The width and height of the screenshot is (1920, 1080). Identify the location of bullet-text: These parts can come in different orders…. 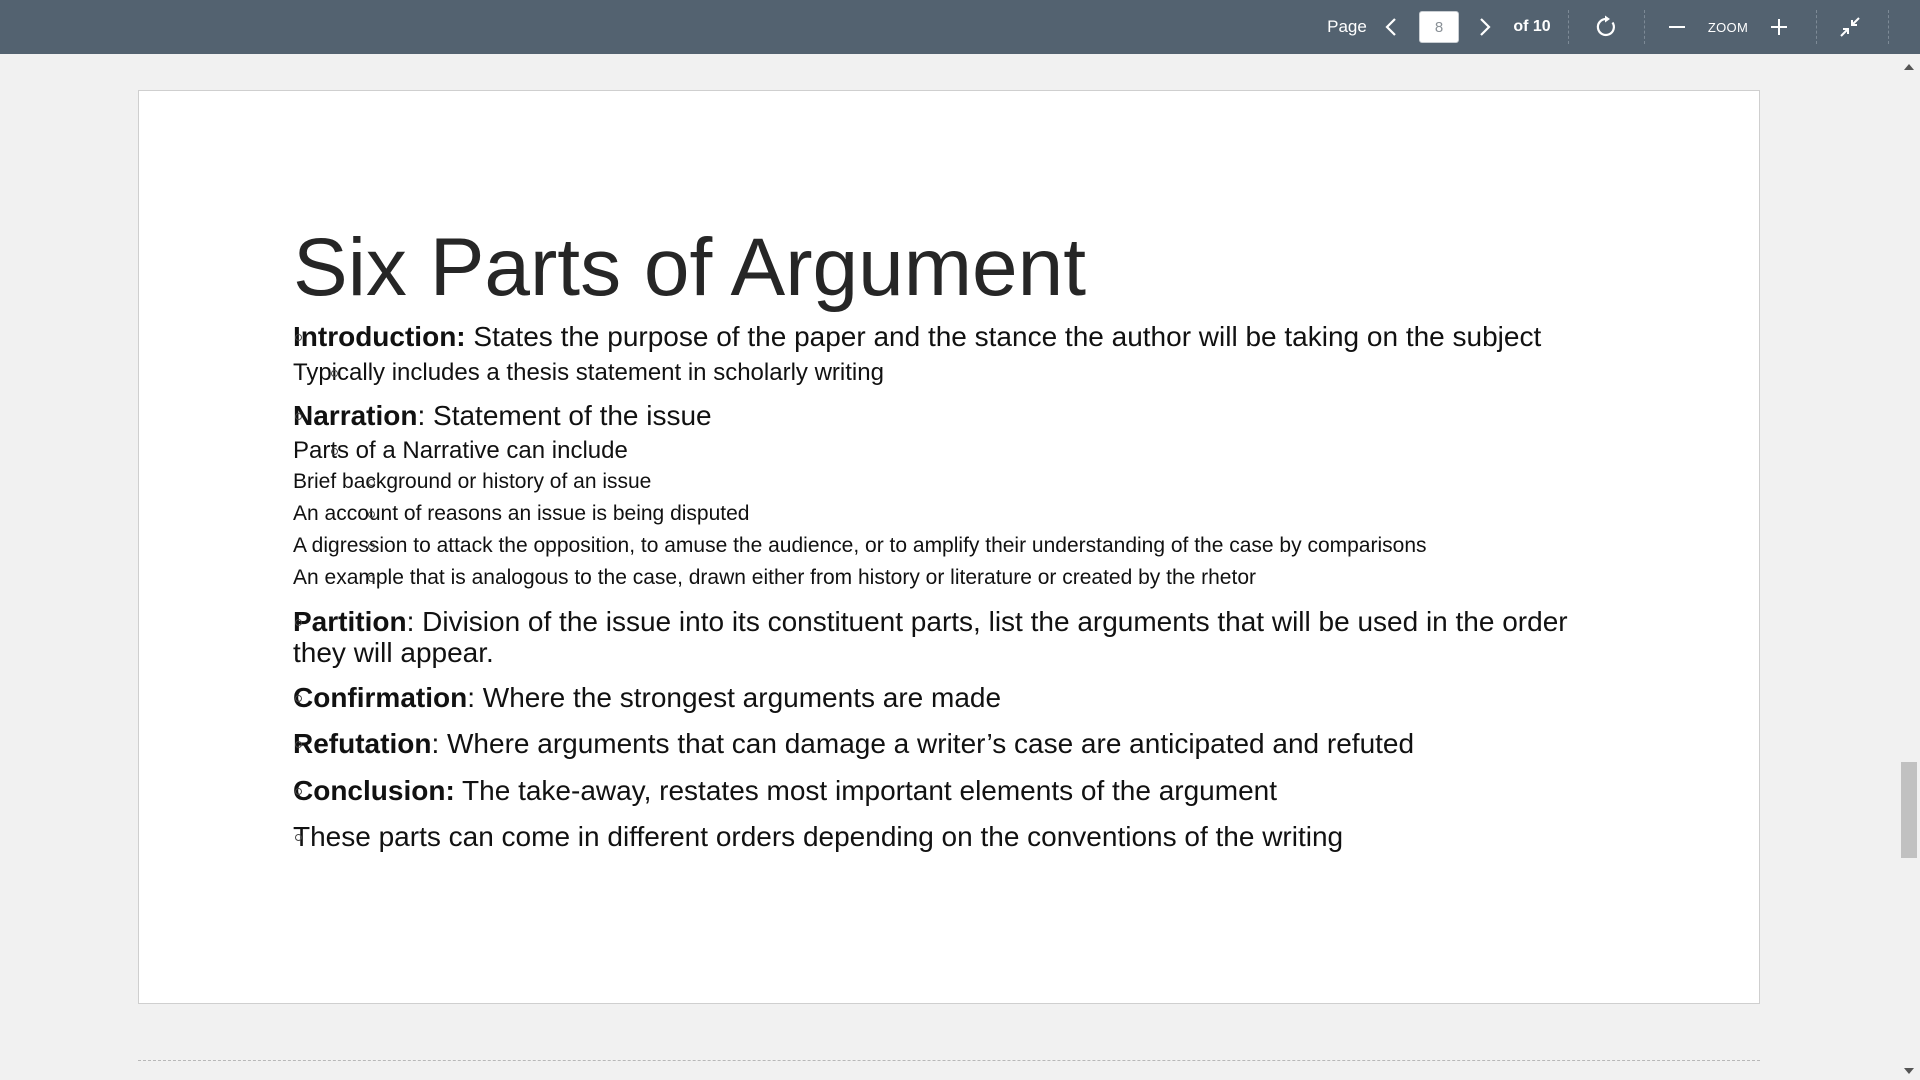
(818, 836).